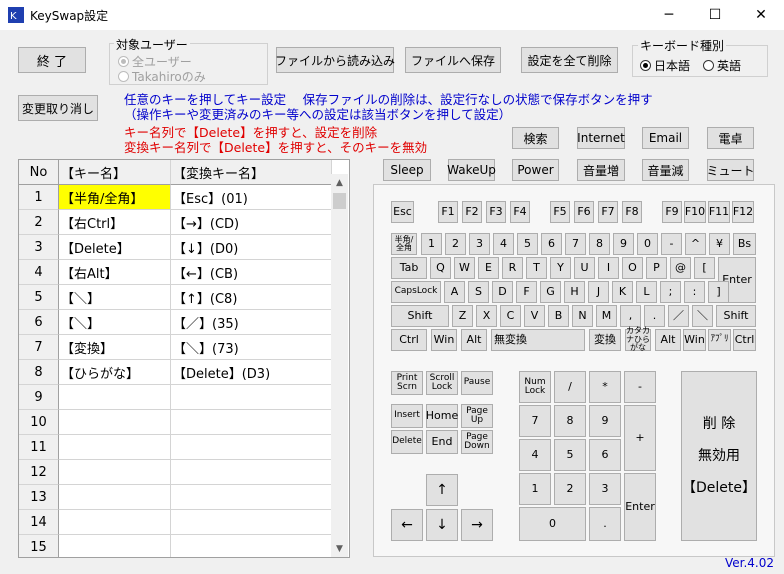 Image resolution: width=784 pixels, height=574 pixels. Describe the element at coordinates (115, 197) in the screenshot. I see `key-name-cell: 【半角/全角】` at that location.